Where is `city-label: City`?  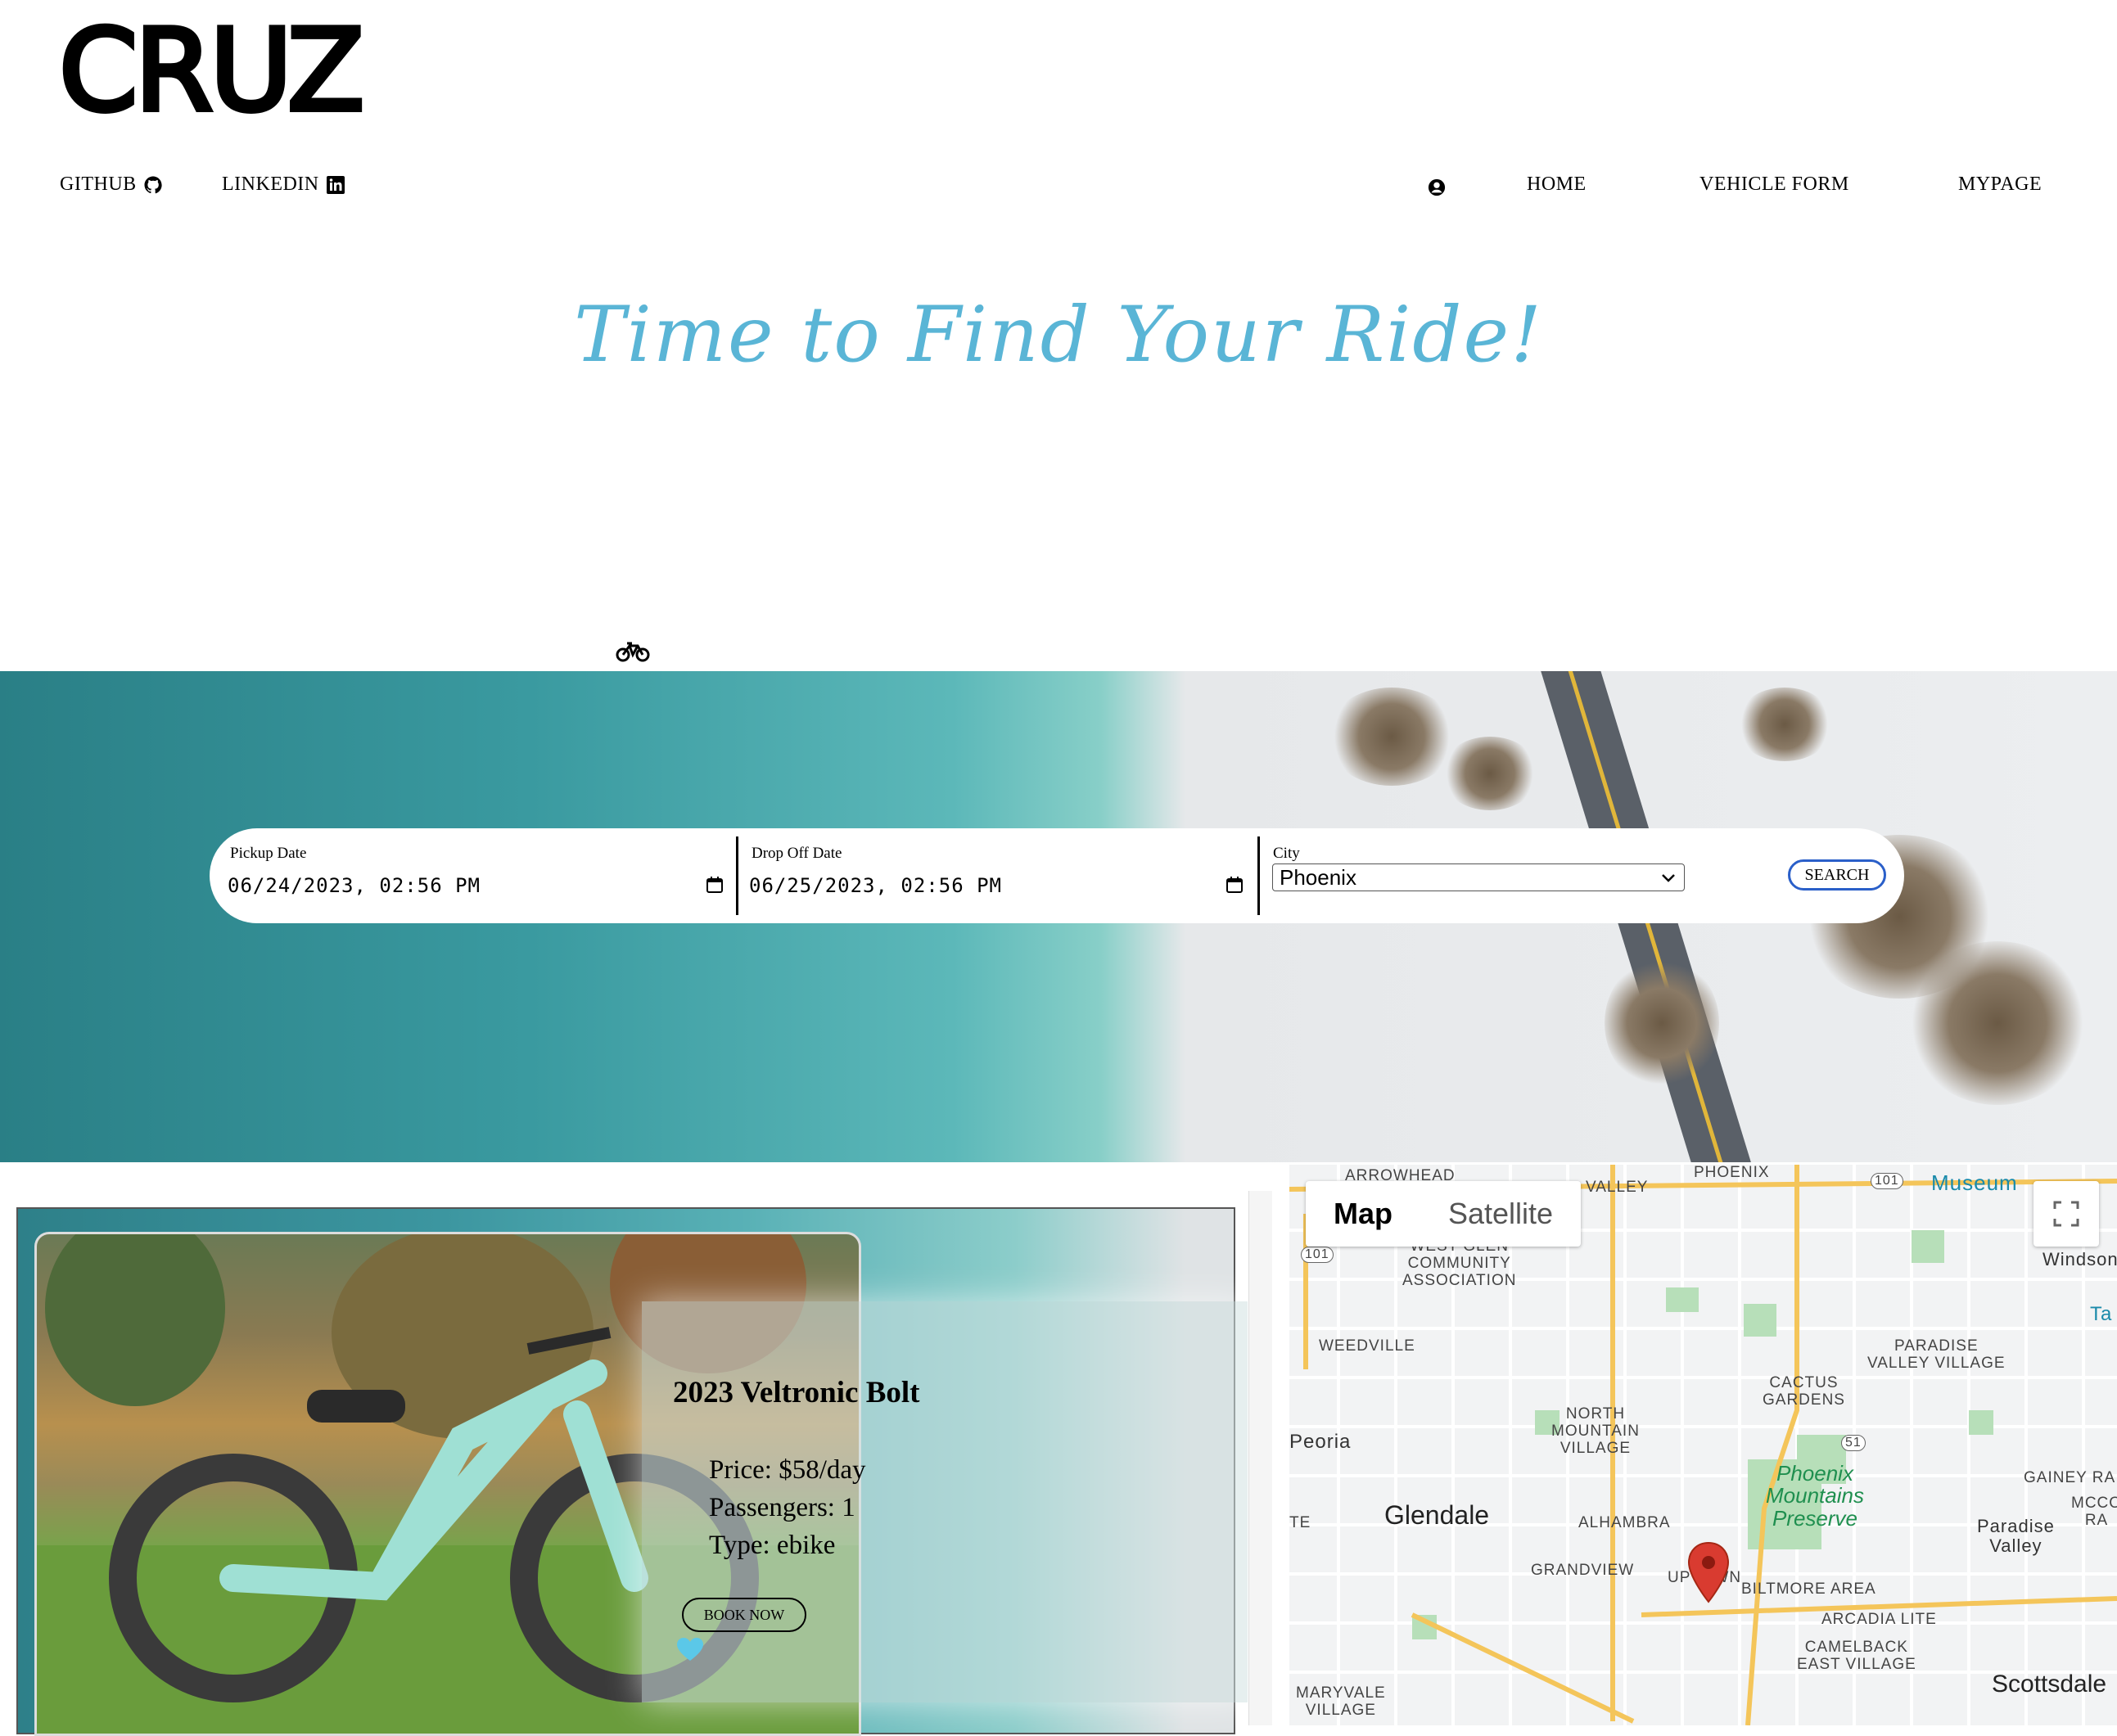 city-label: City is located at coordinates (1286, 853).